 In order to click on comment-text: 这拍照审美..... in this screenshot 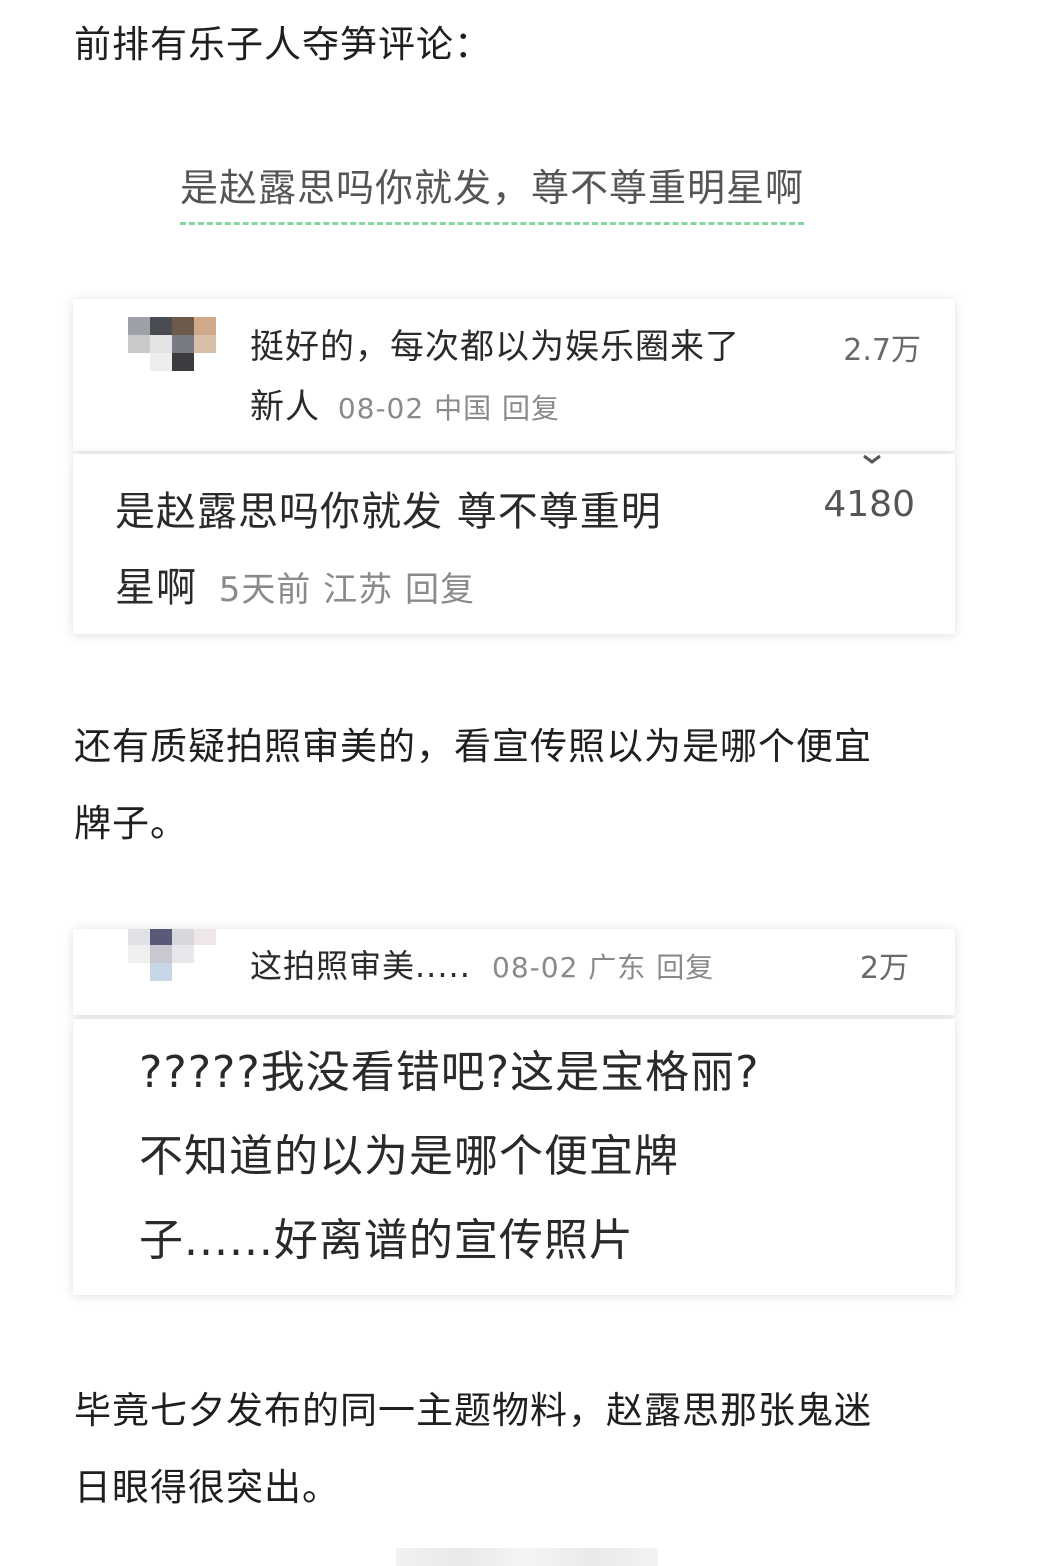, I will do `click(360, 966)`.